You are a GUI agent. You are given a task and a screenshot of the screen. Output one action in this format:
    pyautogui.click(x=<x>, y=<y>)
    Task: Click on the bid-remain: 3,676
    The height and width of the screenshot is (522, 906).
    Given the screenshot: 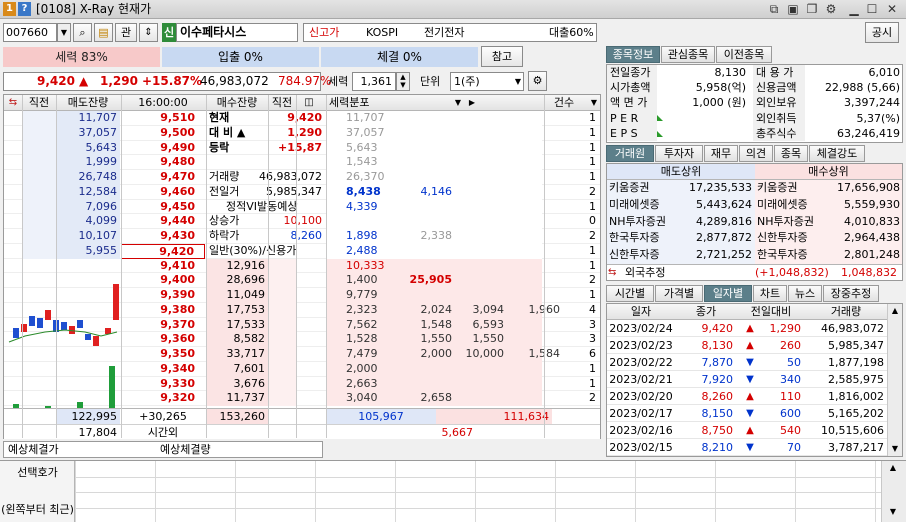 What is the action you would take?
    pyautogui.click(x=237, y=384)
    